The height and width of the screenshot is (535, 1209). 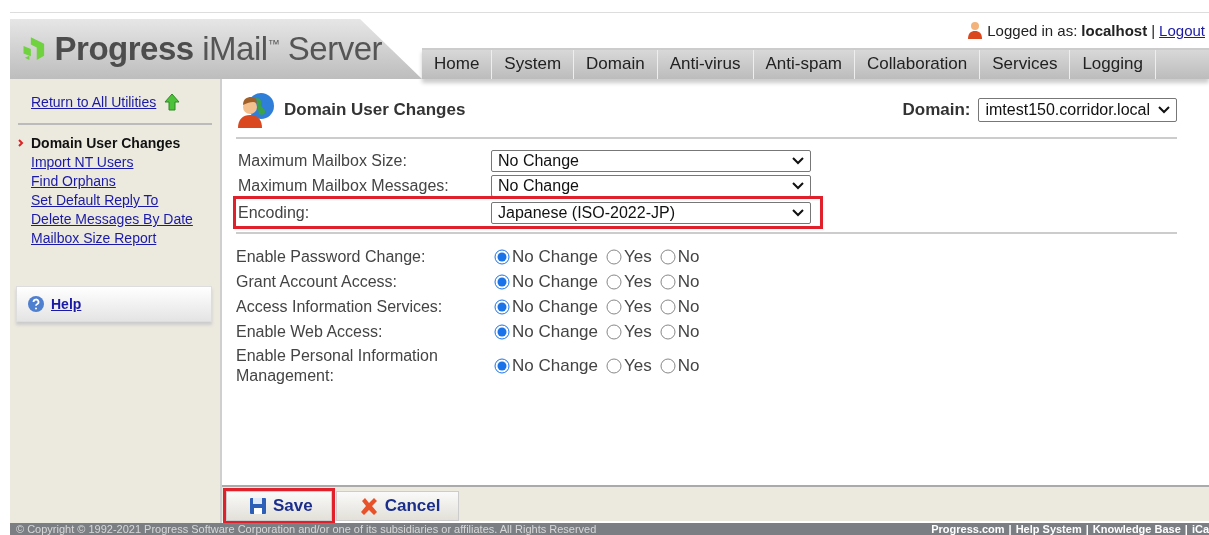 What do you see at coordinates (651, 212) in the screenshot?
I see `dropdown-field: Japanese (ISO-2022-JP)` at bounding box center [651, 212].